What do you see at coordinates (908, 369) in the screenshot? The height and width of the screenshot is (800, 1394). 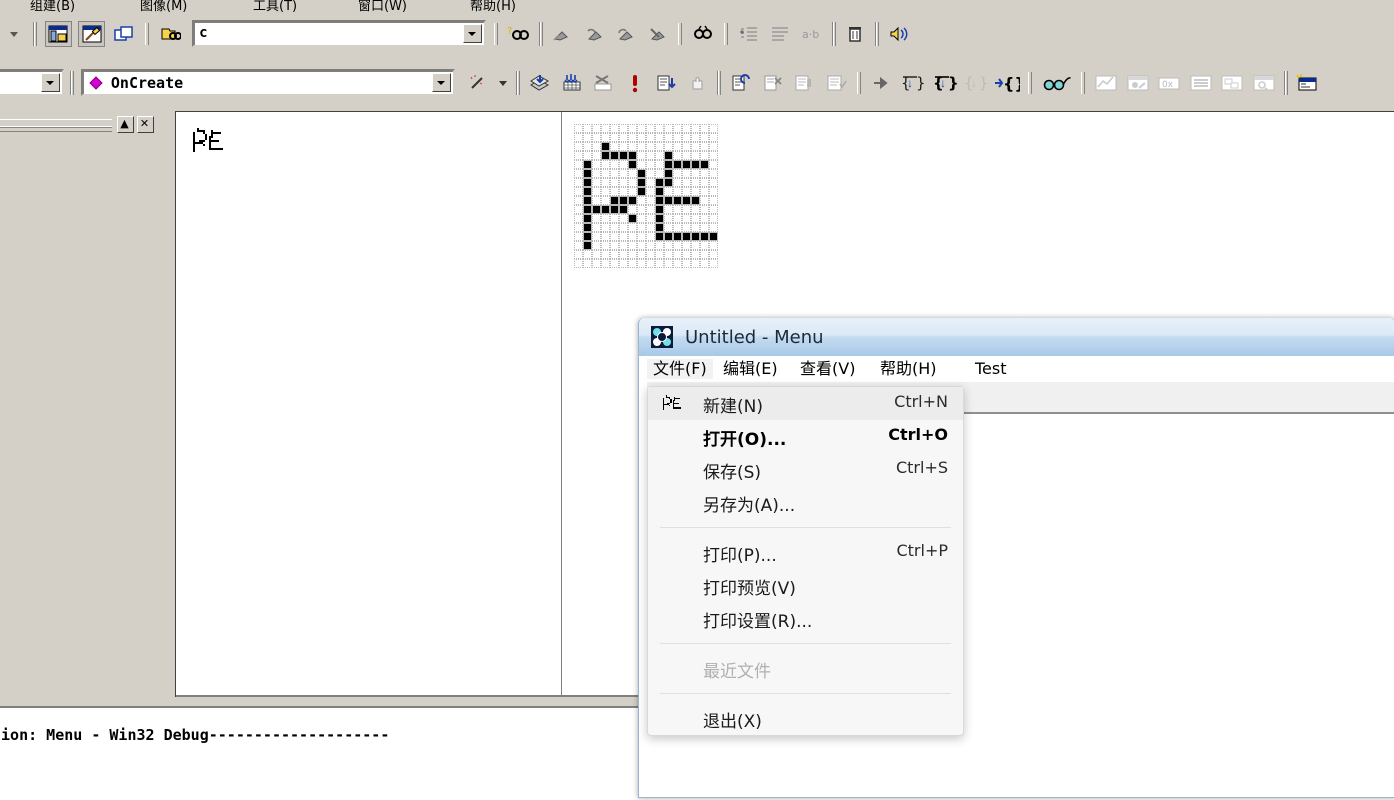 I see `app-menu-item-3: 帮助(H)` at bounding box center [908, 369].